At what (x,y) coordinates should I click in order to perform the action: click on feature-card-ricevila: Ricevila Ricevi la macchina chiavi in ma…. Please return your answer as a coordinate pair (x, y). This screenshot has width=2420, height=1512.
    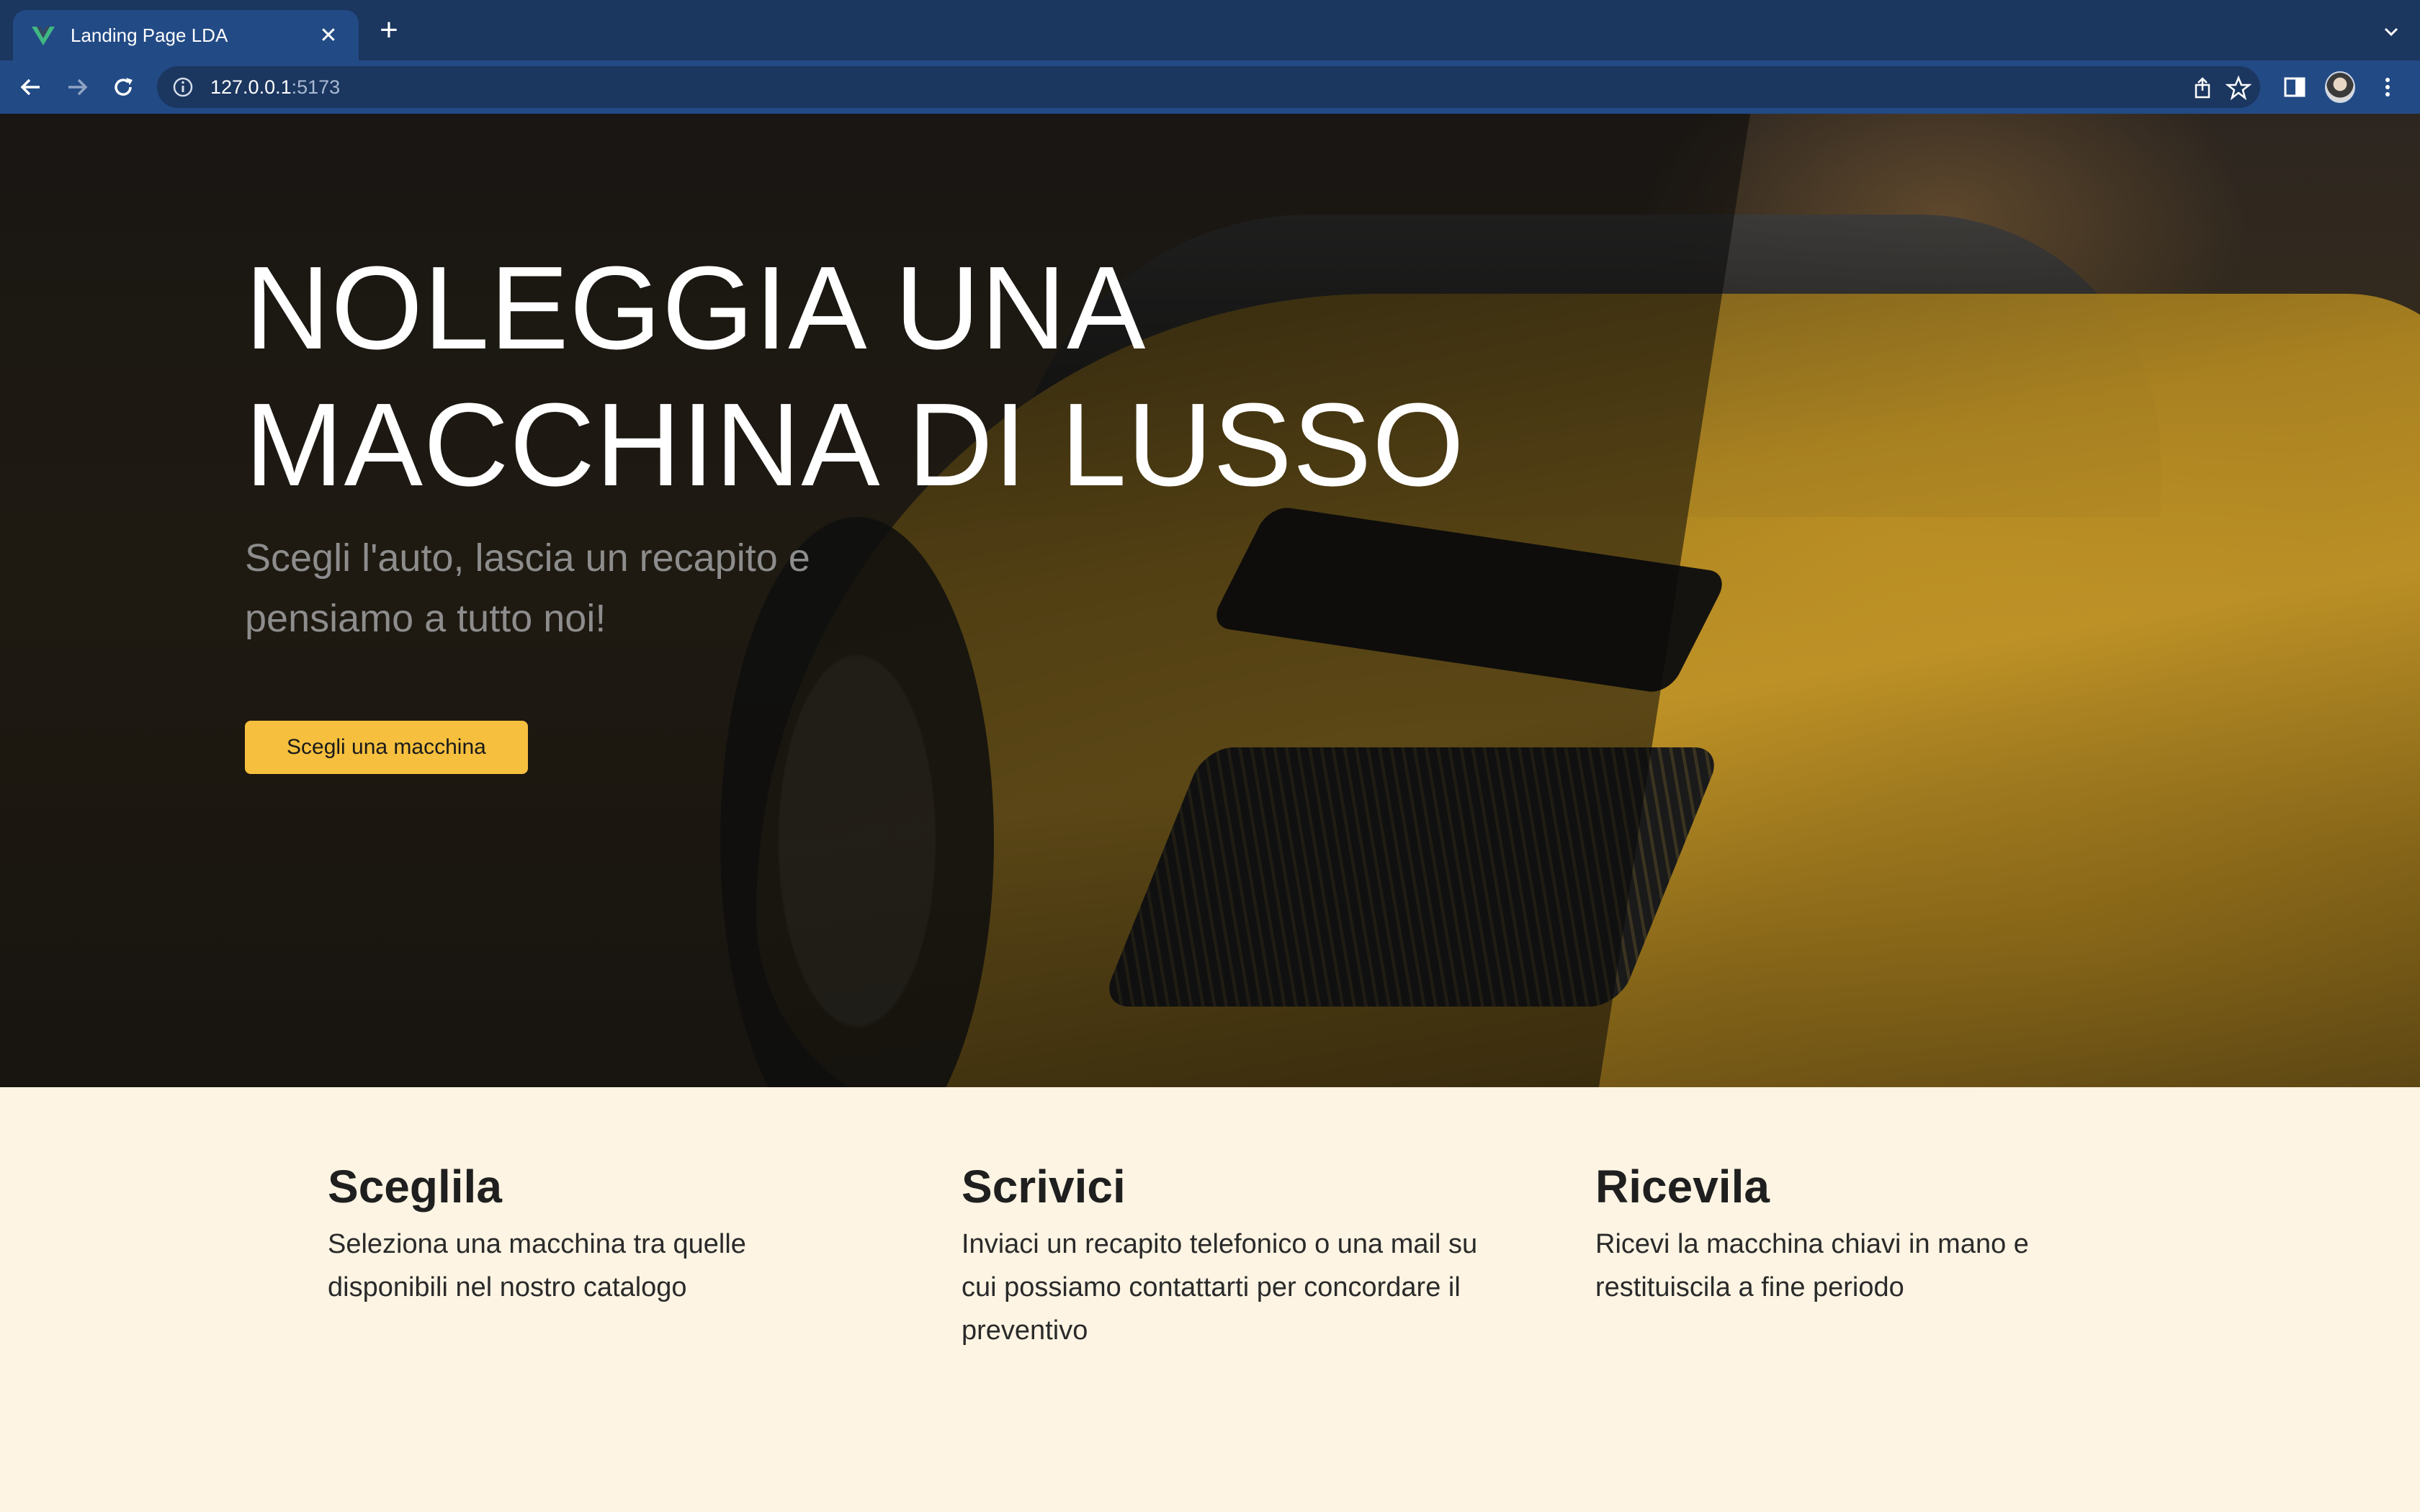
    Looking at the image, I should click on (1862, 1233).